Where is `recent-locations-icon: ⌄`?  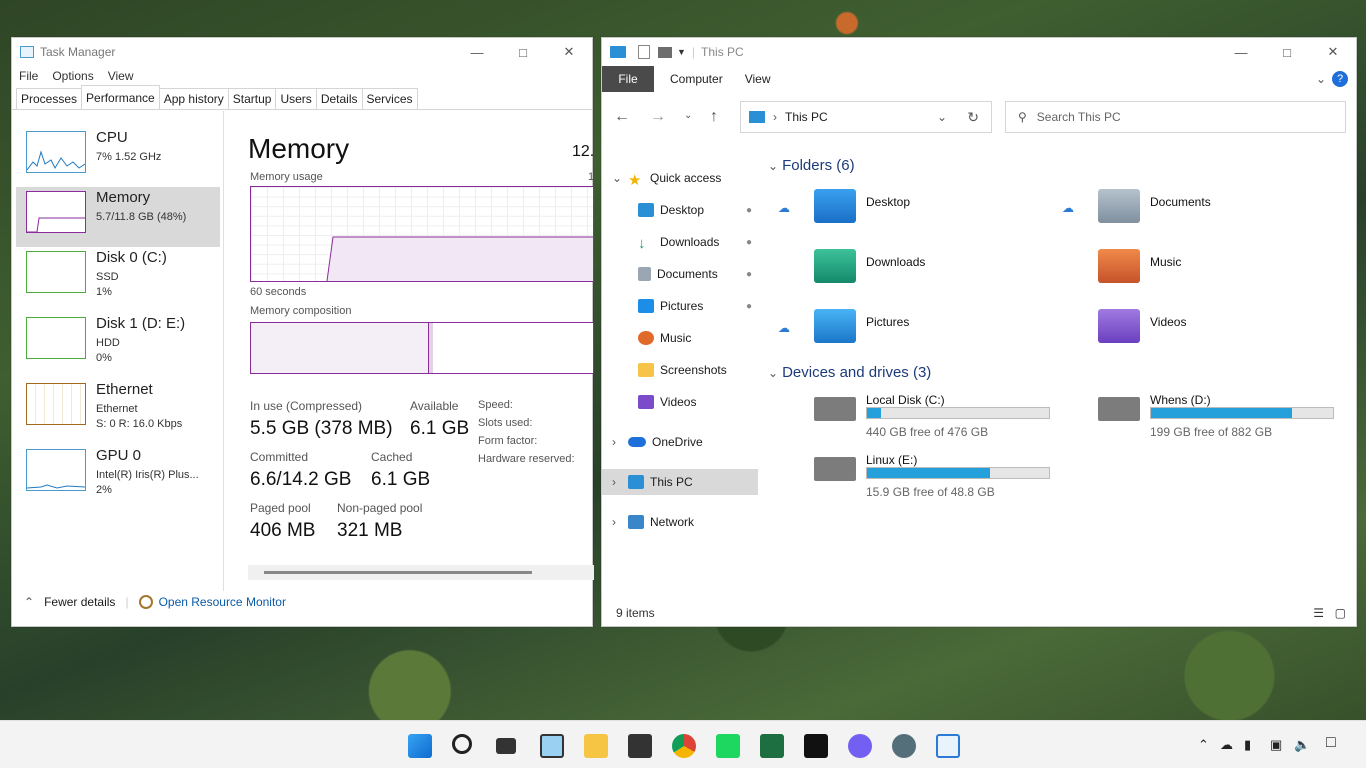 recent-locations-icon: ⌄ is located at coordinates (688, 115).